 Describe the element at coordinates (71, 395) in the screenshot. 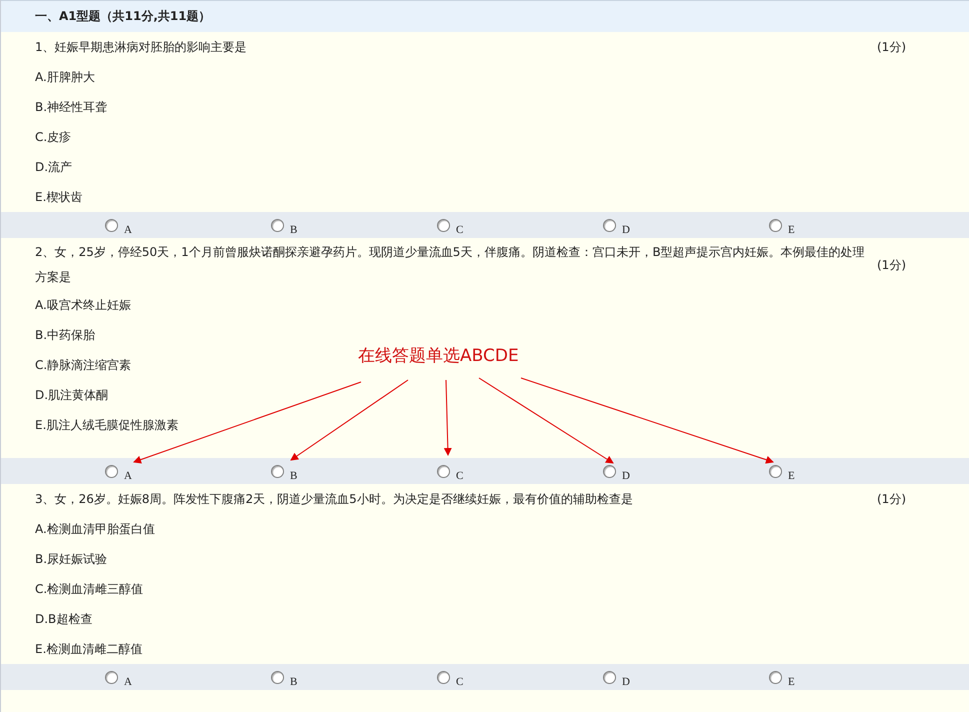

I see `option-text: D.肌注黄体酮` at that location.